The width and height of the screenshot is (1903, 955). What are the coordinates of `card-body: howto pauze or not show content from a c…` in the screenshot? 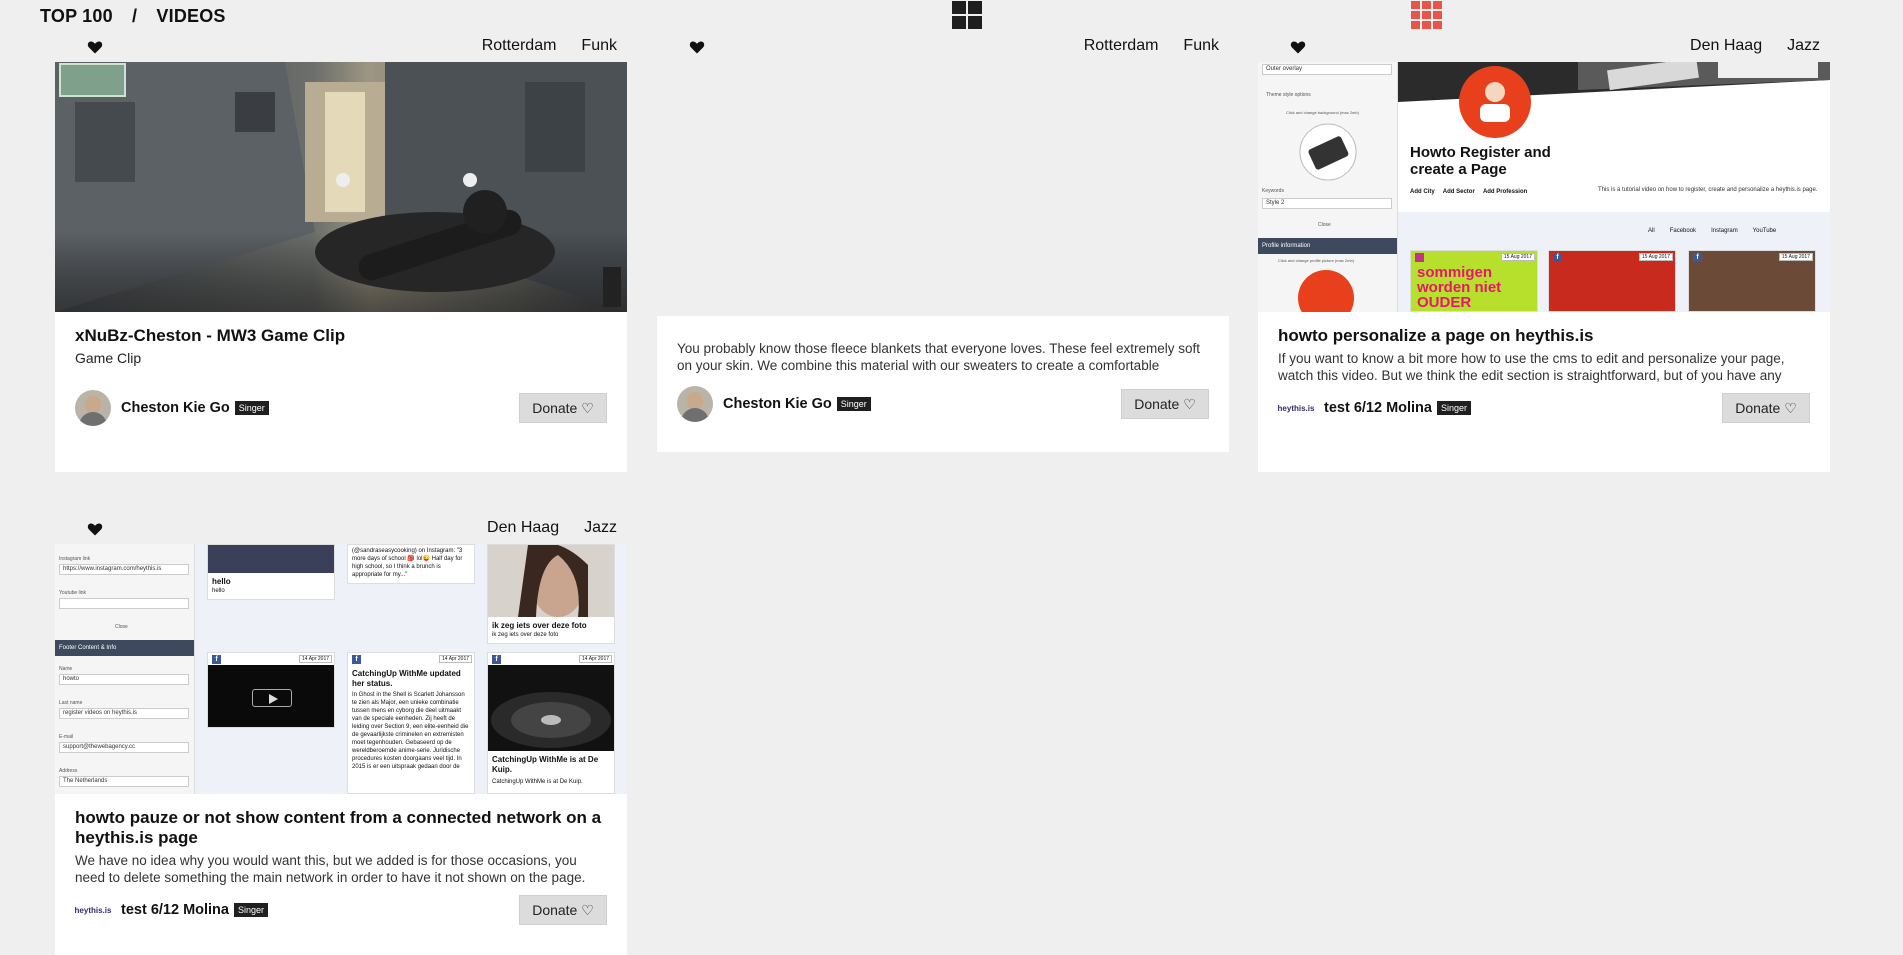 It's located at (341, 874).